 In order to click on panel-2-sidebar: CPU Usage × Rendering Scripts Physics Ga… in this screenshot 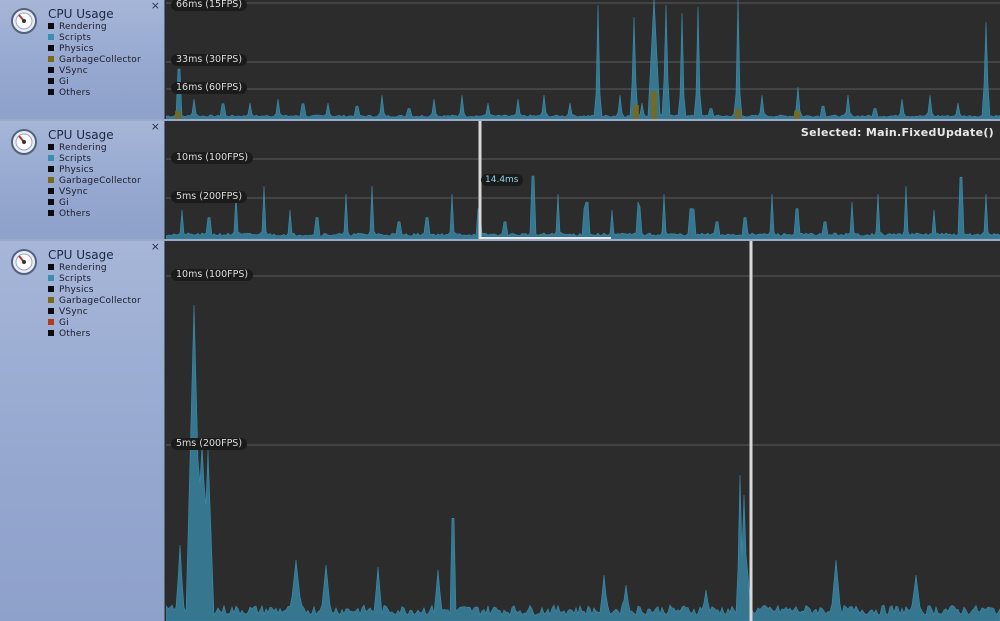, I will do `click(82, 180)`.